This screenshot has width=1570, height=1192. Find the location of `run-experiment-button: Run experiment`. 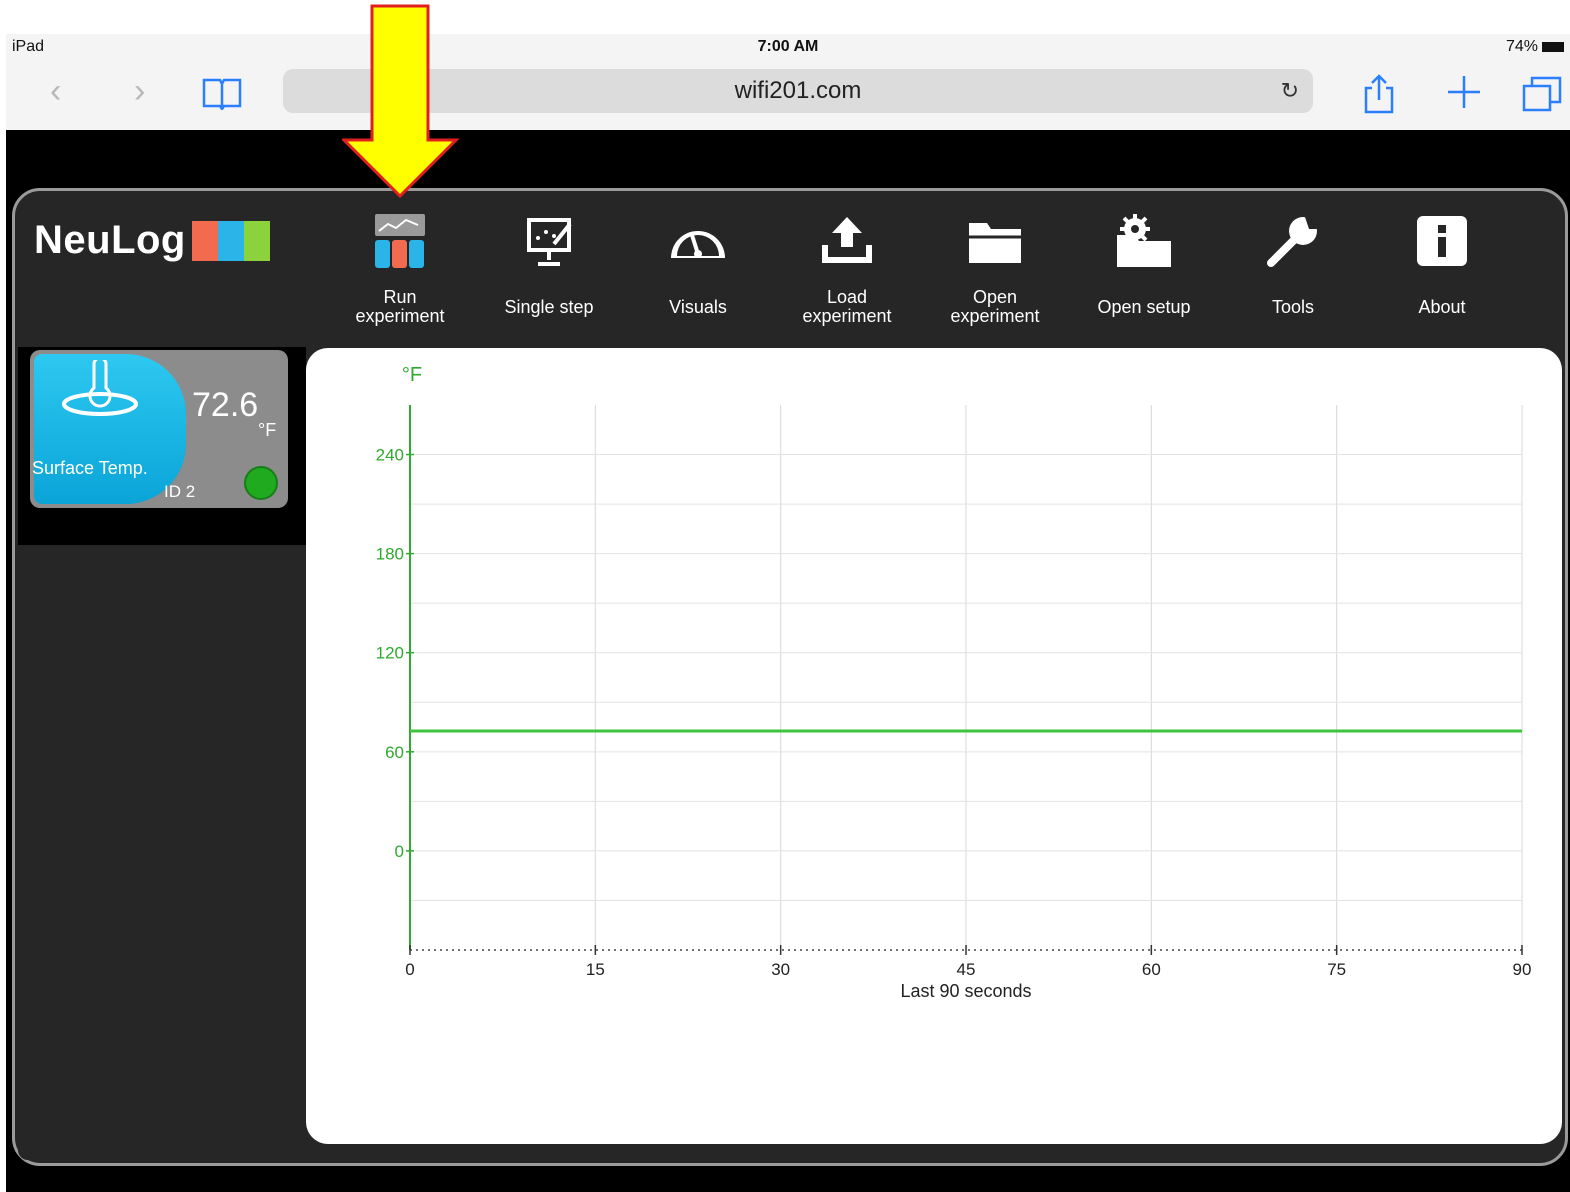

run-experiment-button: Run experiment is located at coordinates (400, 268).